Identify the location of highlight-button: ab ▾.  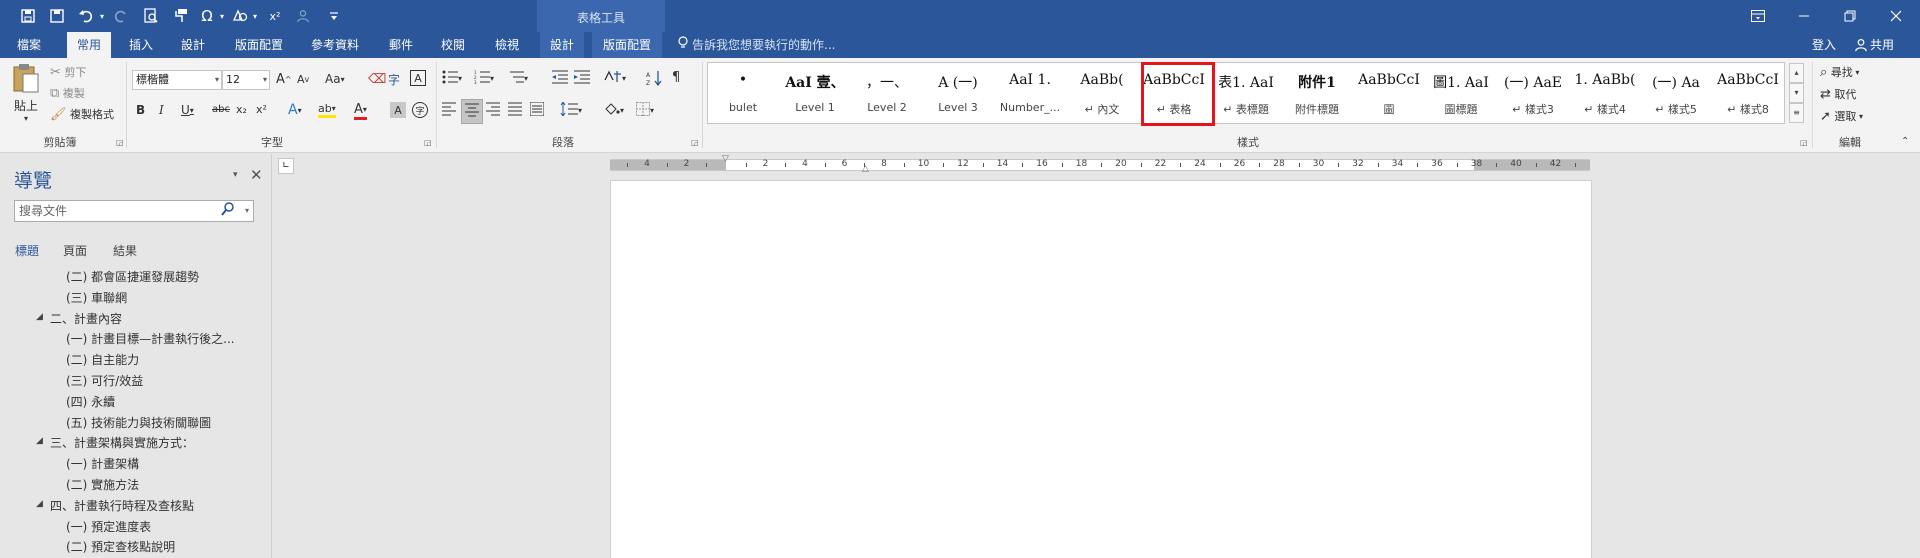
(327, 110).